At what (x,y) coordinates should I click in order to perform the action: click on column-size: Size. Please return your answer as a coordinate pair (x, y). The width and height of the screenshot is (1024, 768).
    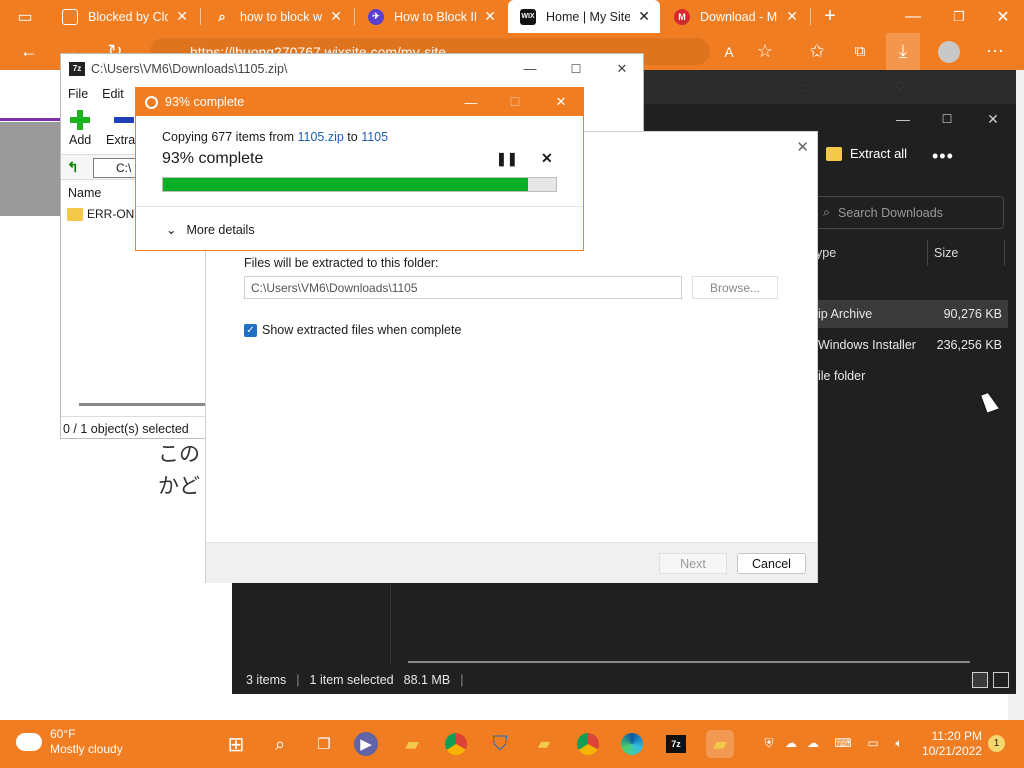
    Looking at the image, I should click on (946, 253).